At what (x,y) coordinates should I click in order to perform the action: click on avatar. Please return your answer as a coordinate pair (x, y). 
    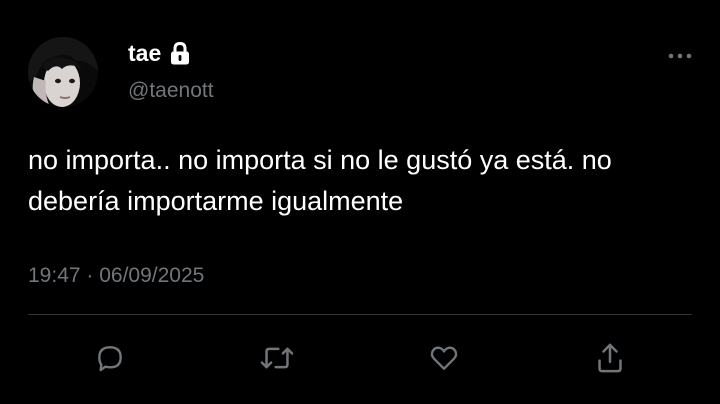
    Looking at the image, I should click on (63, 72).